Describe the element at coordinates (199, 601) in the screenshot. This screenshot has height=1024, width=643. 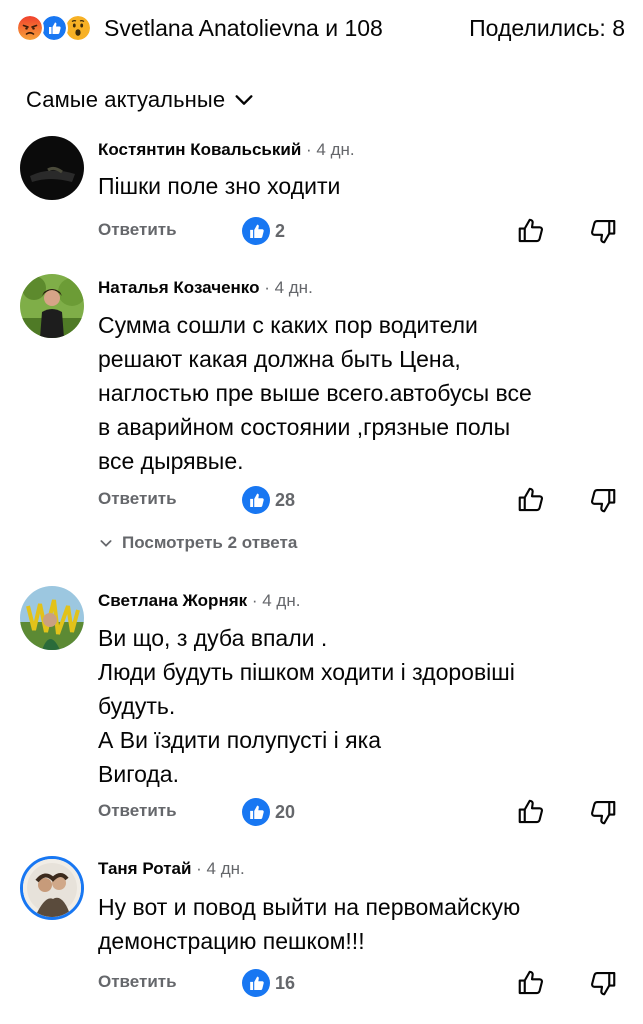
I see `comment-author: Светлана Жорняк · 4 дн.` at that location.